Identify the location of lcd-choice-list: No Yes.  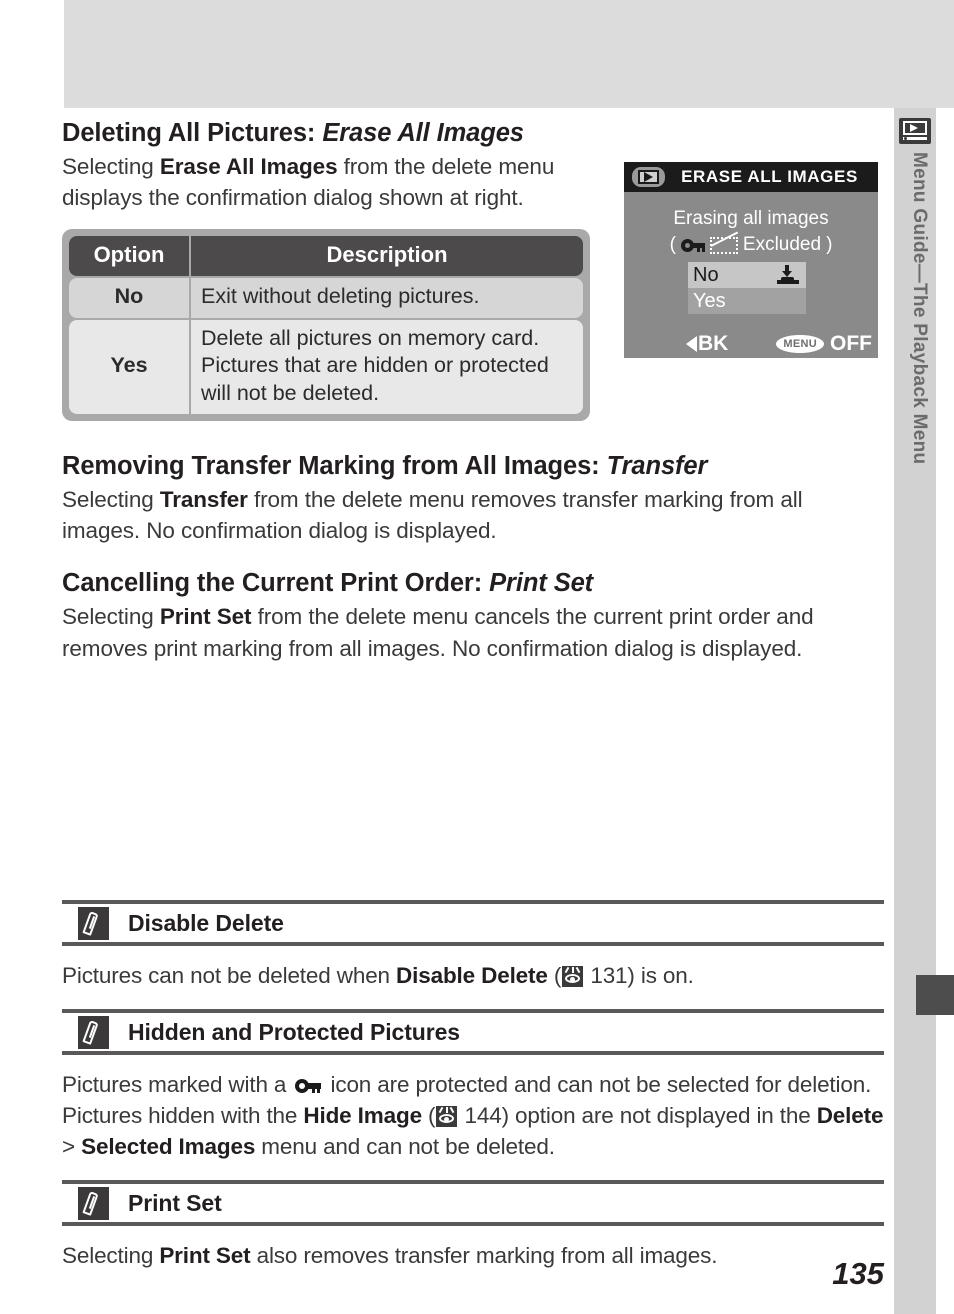
(747, 288).